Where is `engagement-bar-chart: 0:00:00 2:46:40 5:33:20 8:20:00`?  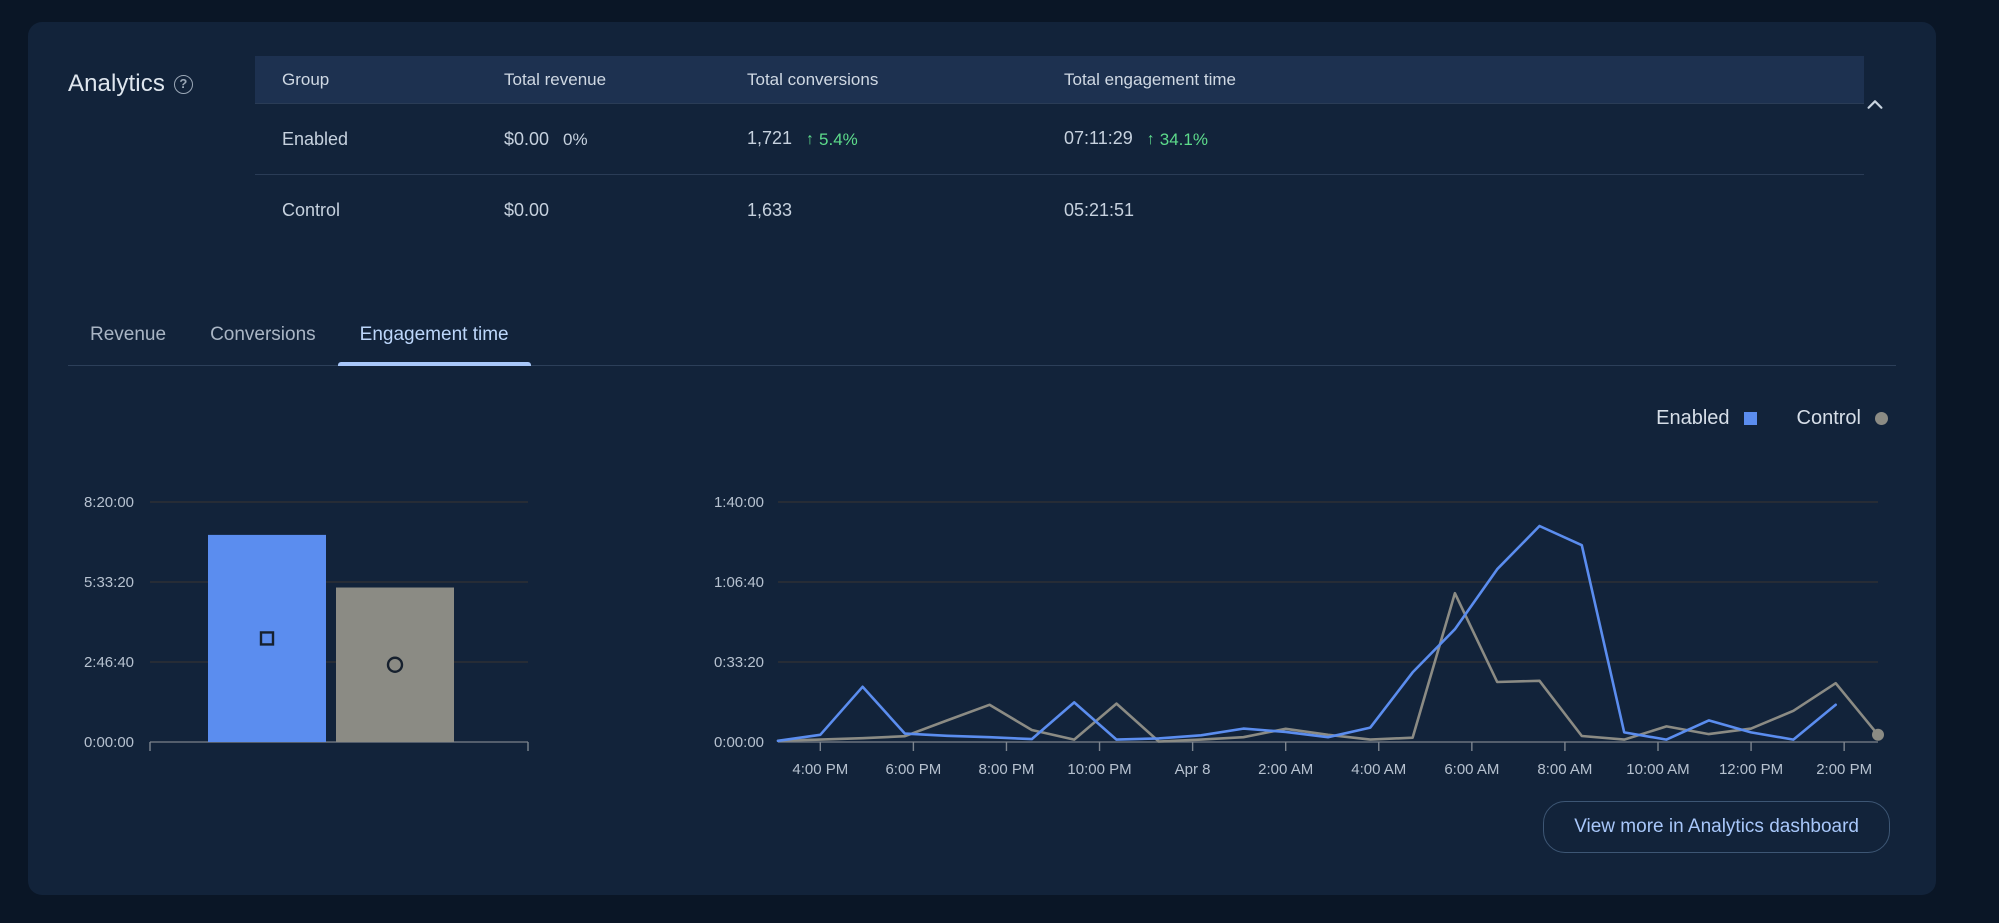
engagement-bar-chart: 0:00:00 2:46:40 5:33:20 8:20:00 is located at coordinates (373, 647).